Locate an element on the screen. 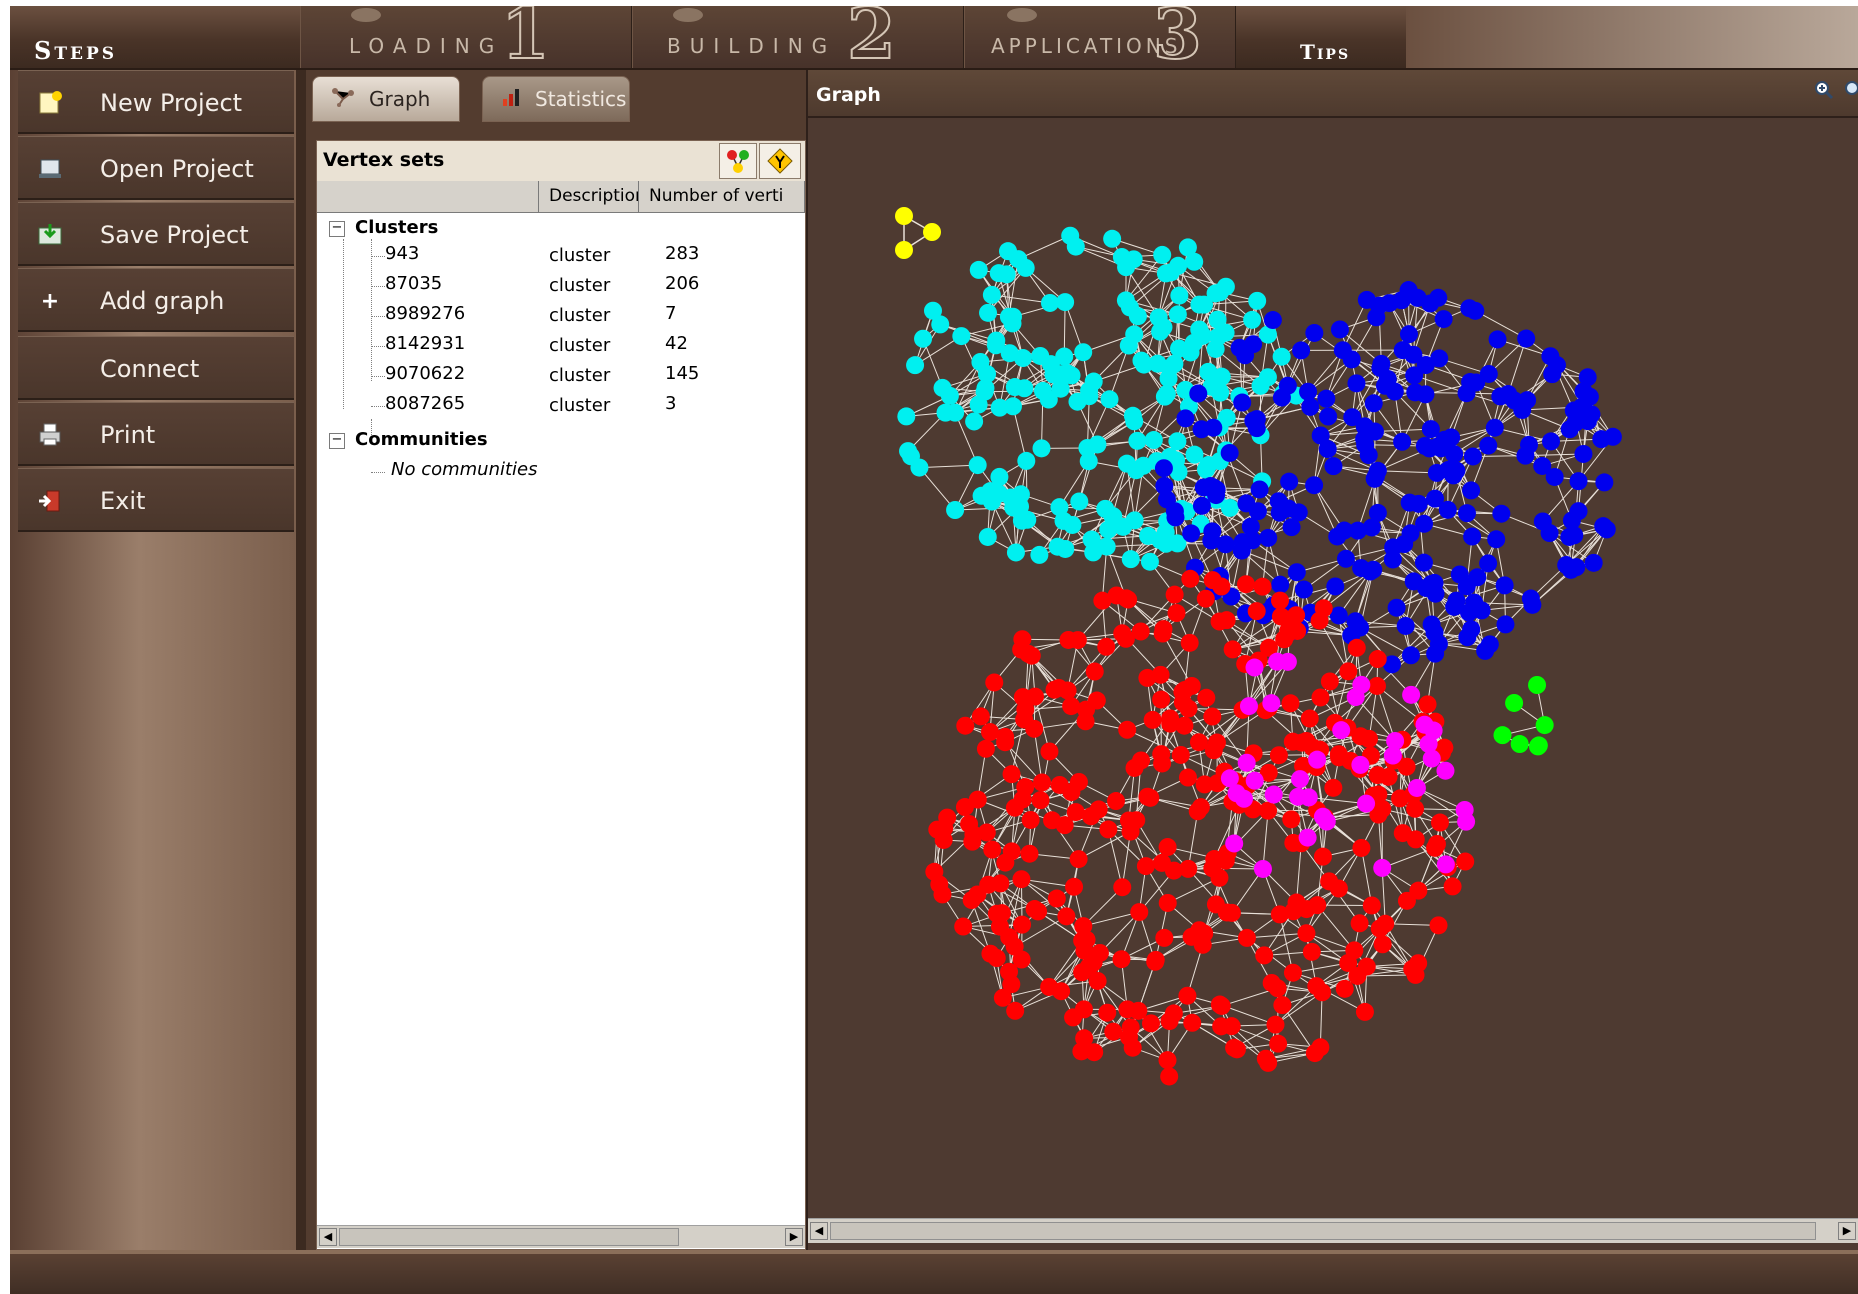 The image size is (1858, 1294). table-row: 87035 cluster 206 is located at coordinates (561, 286).